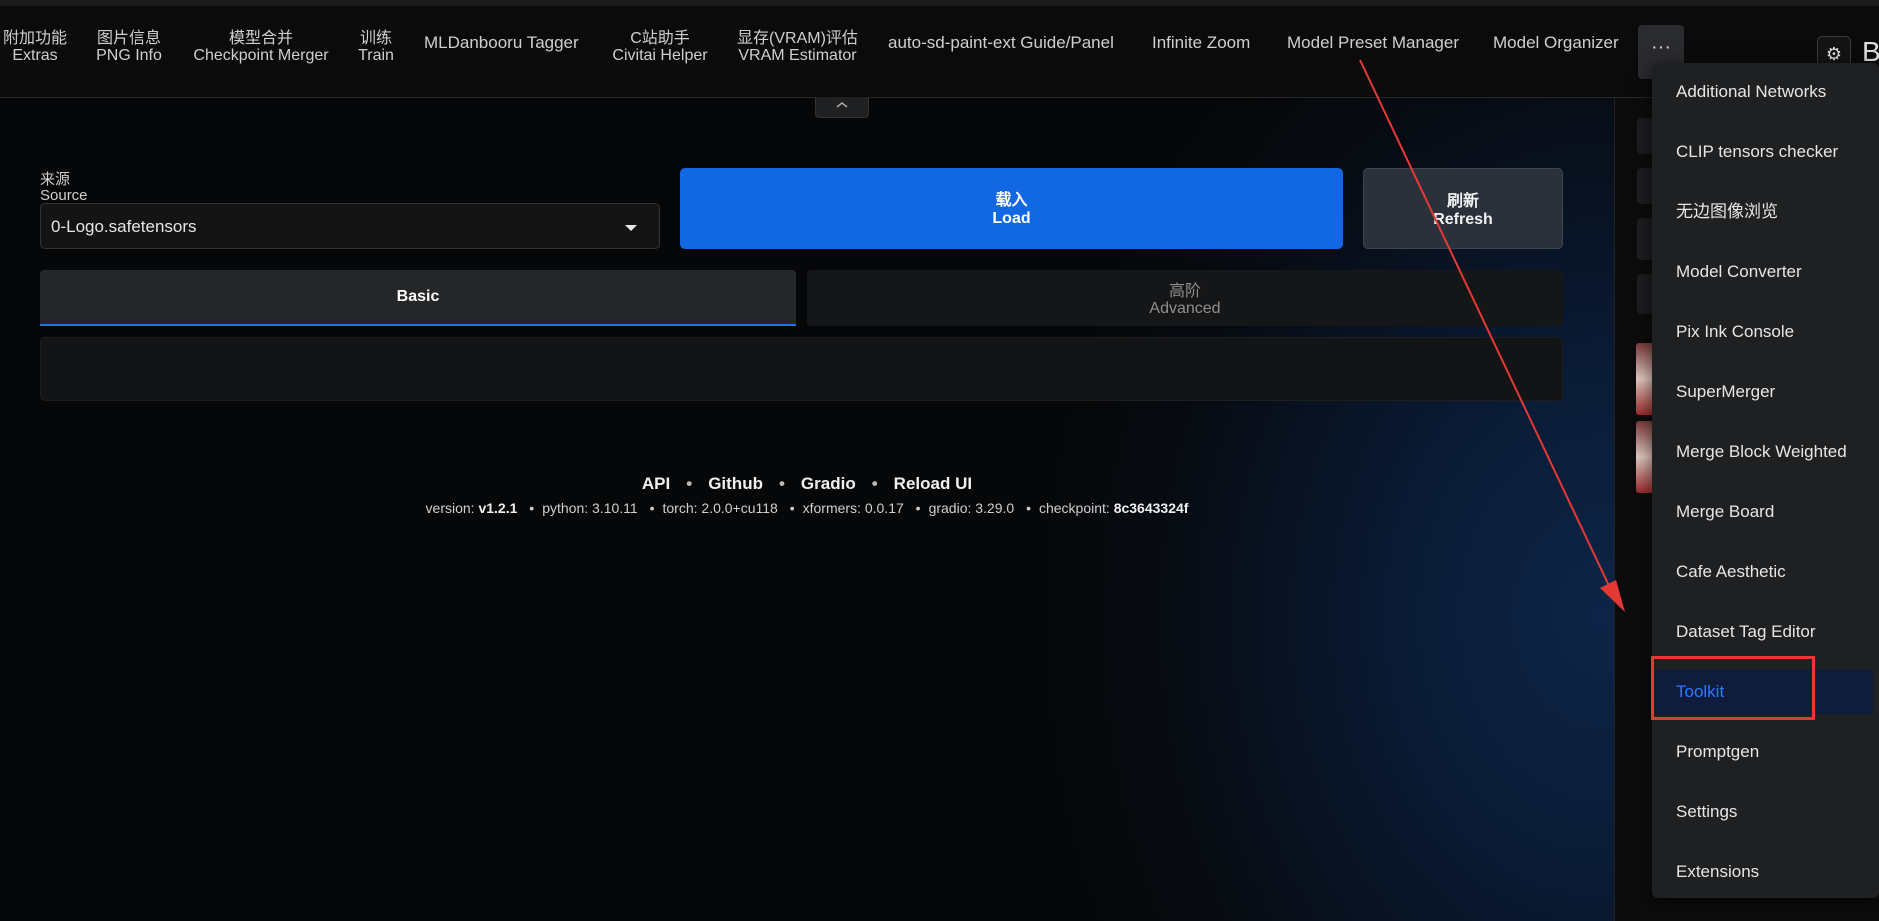  What do you see at coordinates (1765, 572) in the screenshot?
I see `menu-item-cafe-aesthetic: Cafe Aesthetic` at bounding box center [1765, 572].